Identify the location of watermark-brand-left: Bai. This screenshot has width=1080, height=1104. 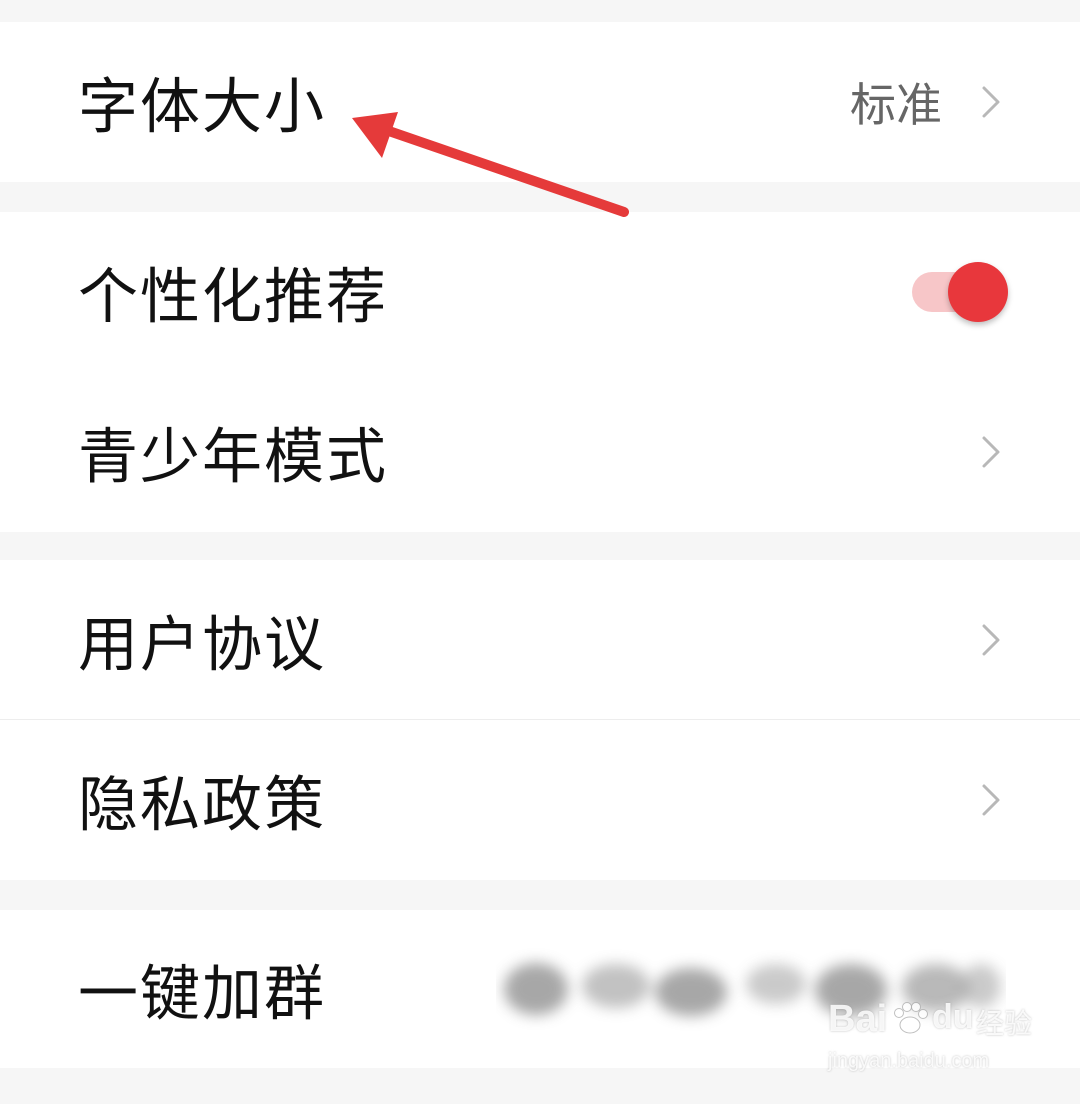
(858, 1019).